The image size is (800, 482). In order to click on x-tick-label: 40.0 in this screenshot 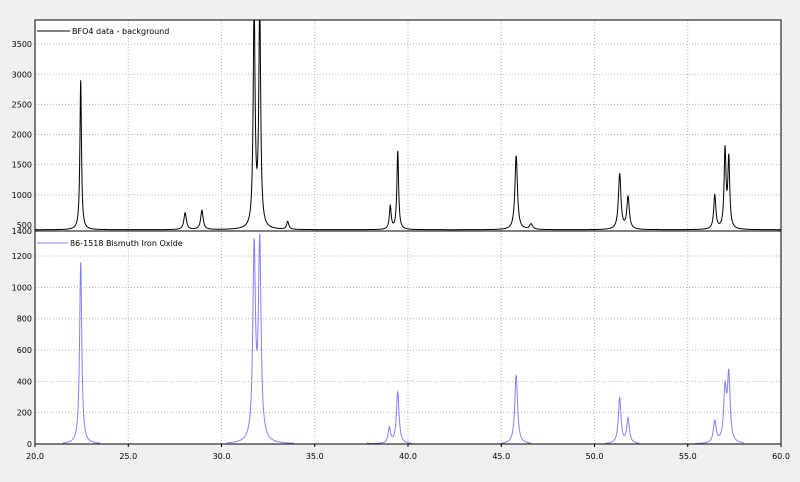, I will do `click(408, 456)`.